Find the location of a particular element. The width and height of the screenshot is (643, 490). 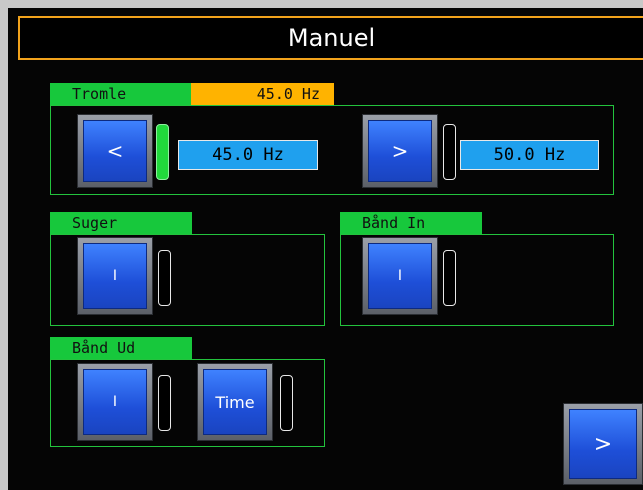

band-ud-time-button: Time is located at coordinates (235, 402).